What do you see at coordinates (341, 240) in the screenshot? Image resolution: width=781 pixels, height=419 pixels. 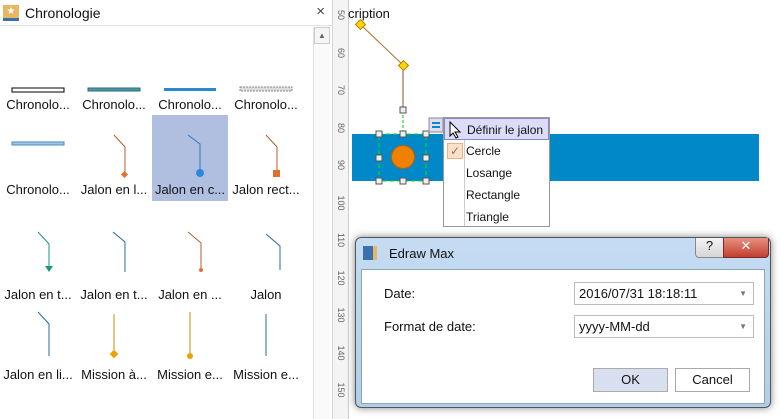 I see `ruler-label: 110` at bounding box center [341, 240].